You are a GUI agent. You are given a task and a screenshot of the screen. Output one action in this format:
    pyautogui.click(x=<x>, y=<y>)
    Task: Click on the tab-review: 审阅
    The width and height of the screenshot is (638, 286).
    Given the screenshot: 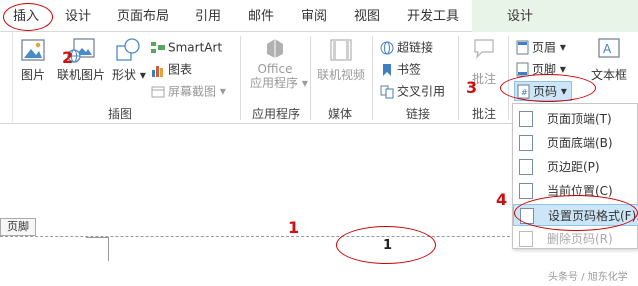 What is the action you would take?
    pyautogui.click(x=314, y=16)
    